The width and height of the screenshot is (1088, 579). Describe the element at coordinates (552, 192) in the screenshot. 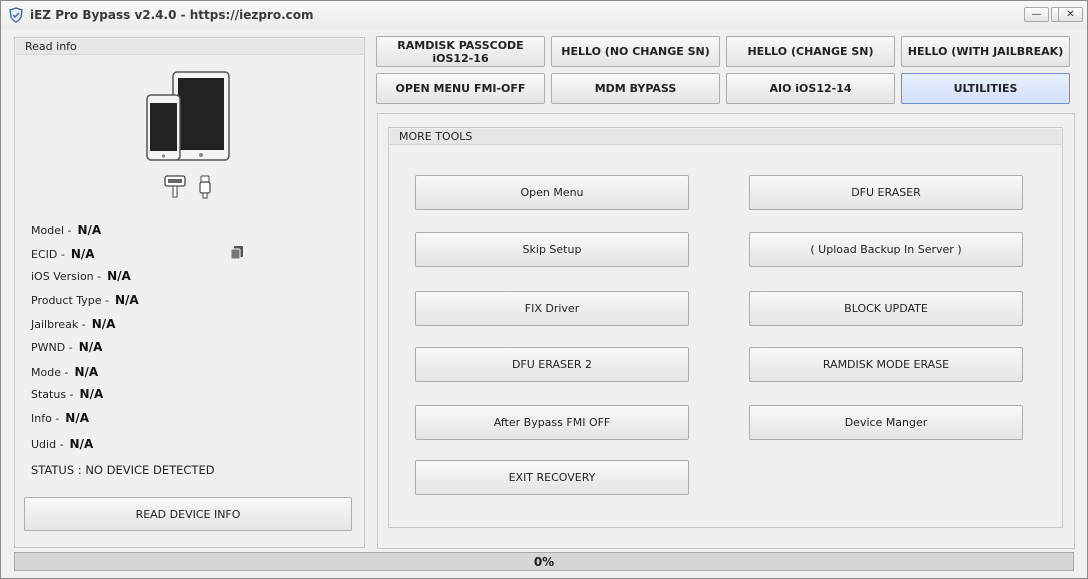

I see `open-menu-button: Open Menu` at that location.